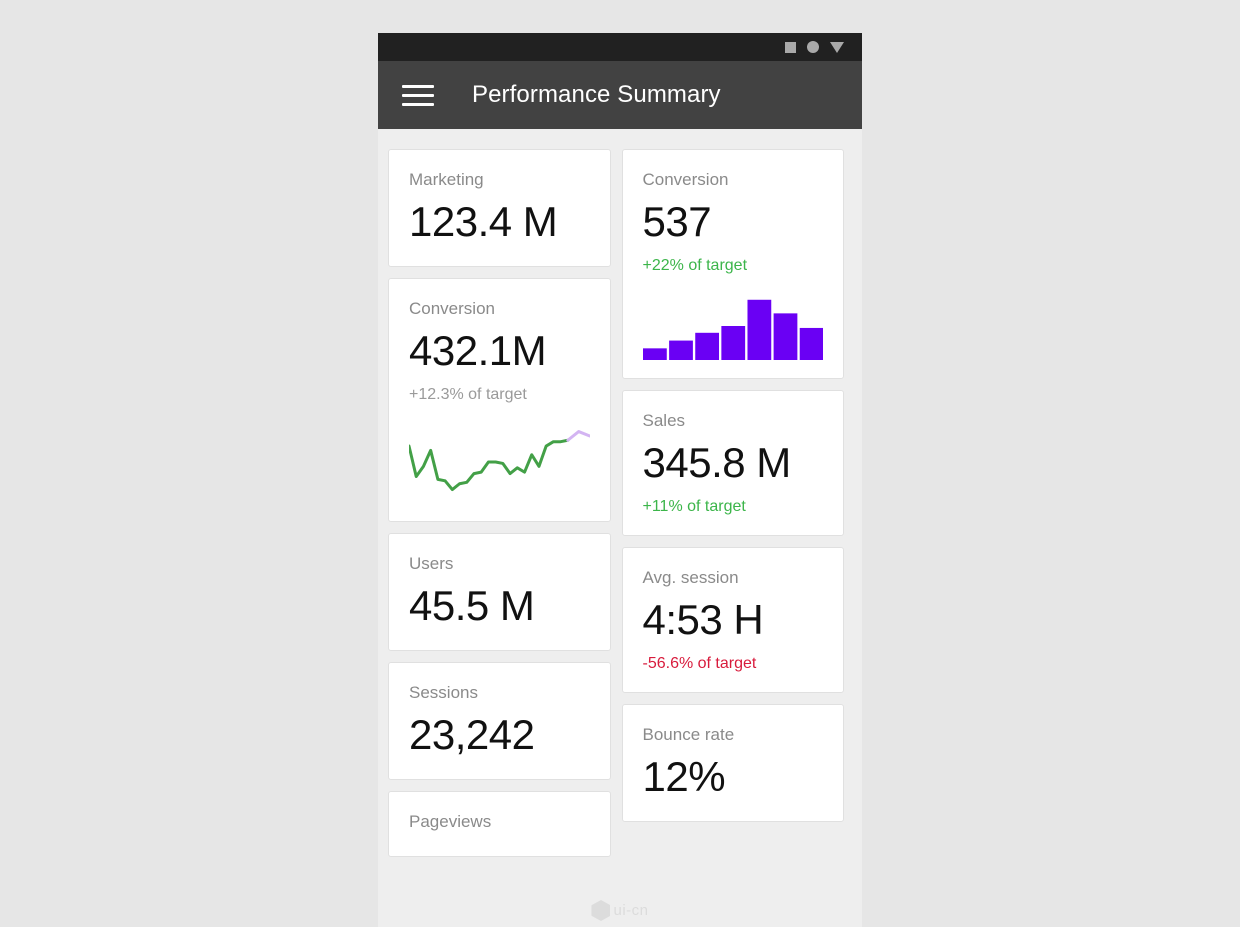  I want to click on card-title: Sessions, so click(443, 692).